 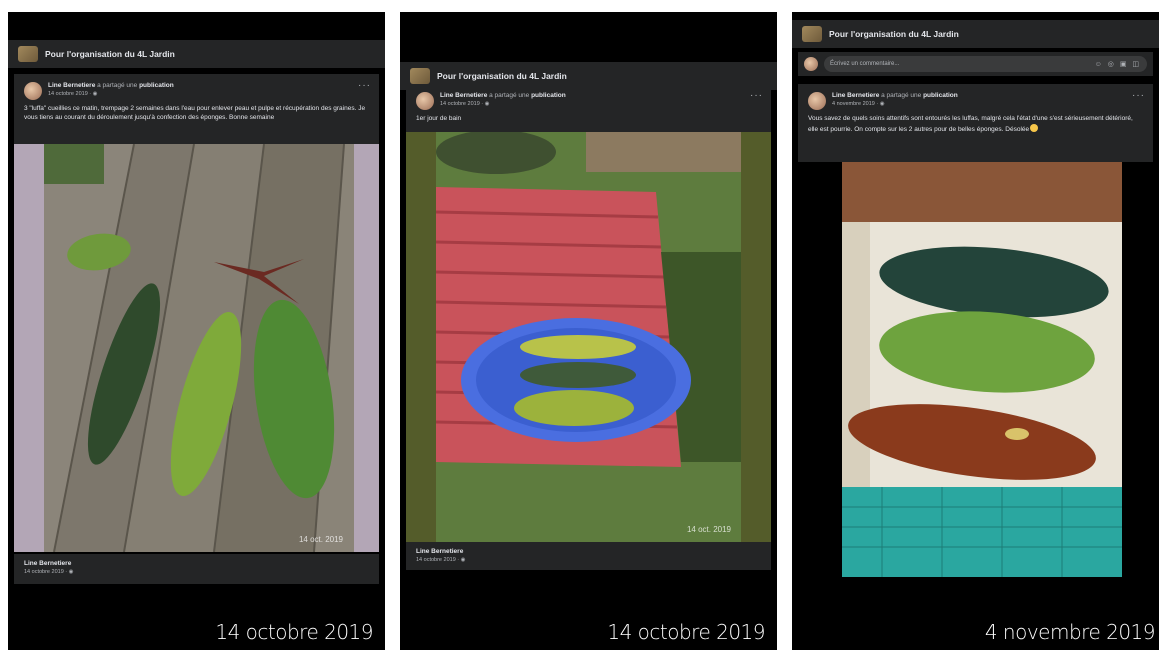 What do you see at coordinates (985, 64) in the screenshot?
I see `comment-input: Écrivez un commentaire... ☺ ◎ ▣ ◫` at bounding box center [985, 64].